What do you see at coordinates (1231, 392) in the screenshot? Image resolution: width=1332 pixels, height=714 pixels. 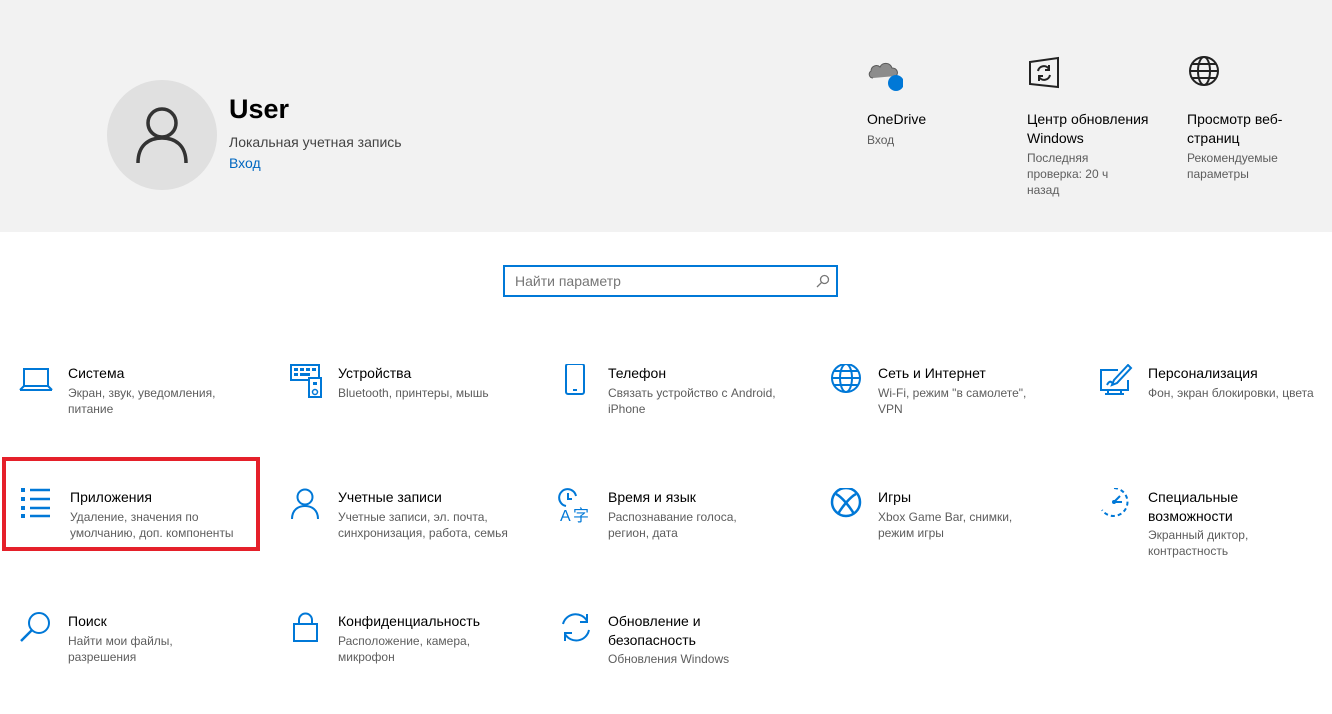 I see `category-subtitle: Фон, экран блокировки, цвета` at bounding box center [1231, 392].